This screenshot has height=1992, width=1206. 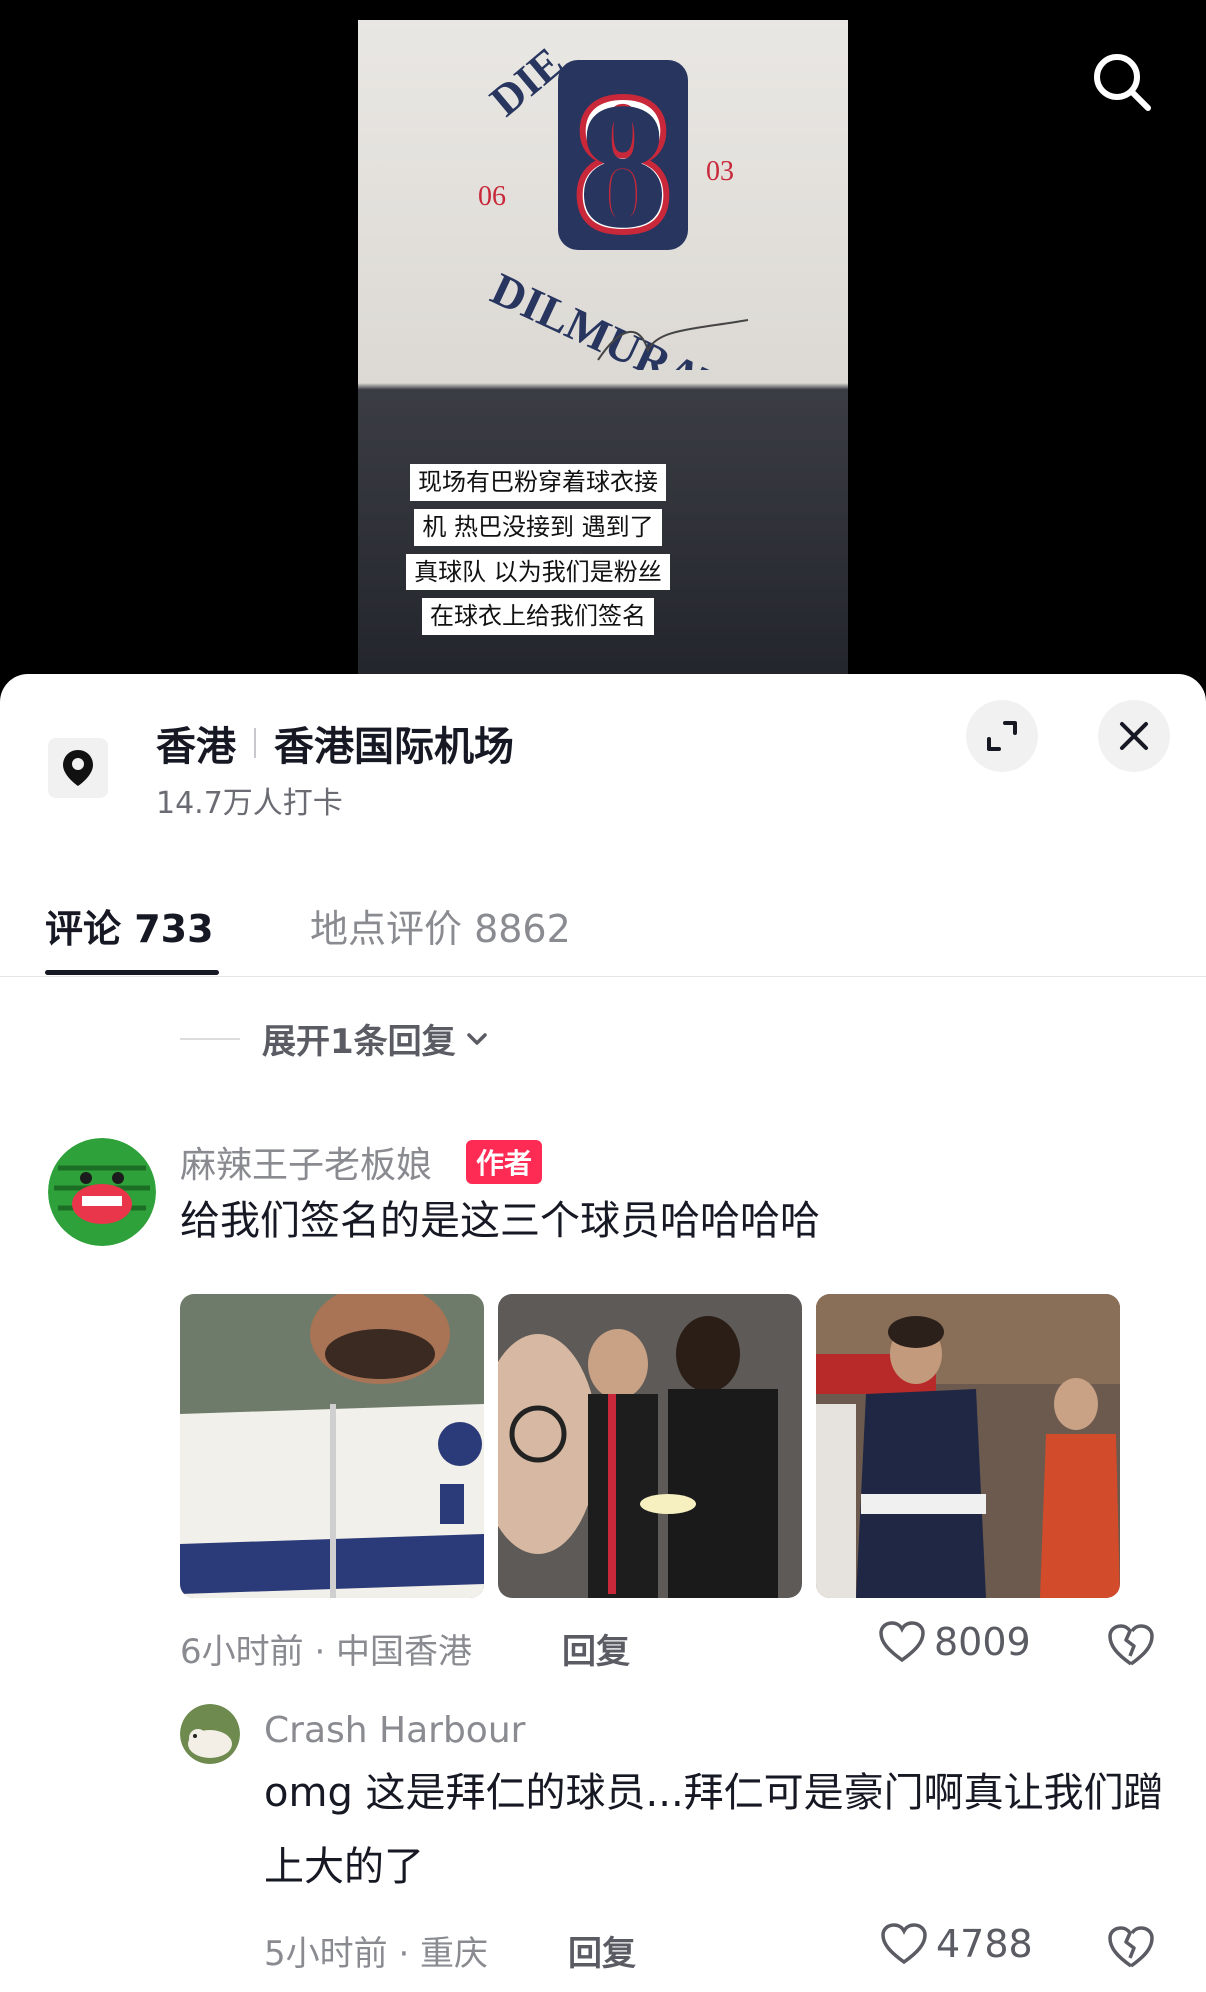 I want to click on expand-button, so click(x=1002, y=736).